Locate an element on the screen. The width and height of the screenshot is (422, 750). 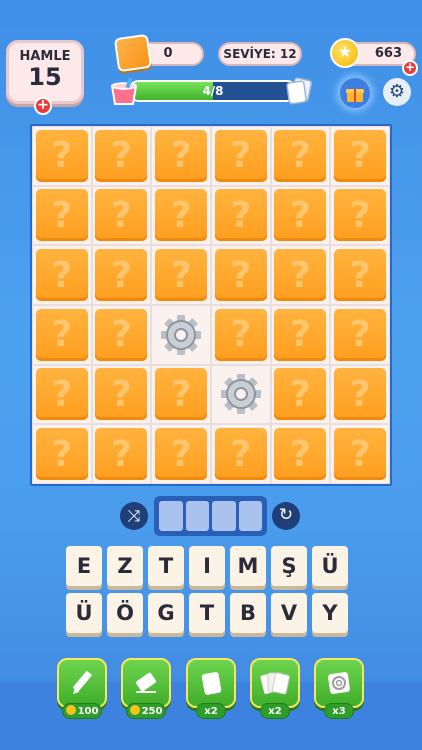
letter-key: Ö is located at coordinates (125, 613).